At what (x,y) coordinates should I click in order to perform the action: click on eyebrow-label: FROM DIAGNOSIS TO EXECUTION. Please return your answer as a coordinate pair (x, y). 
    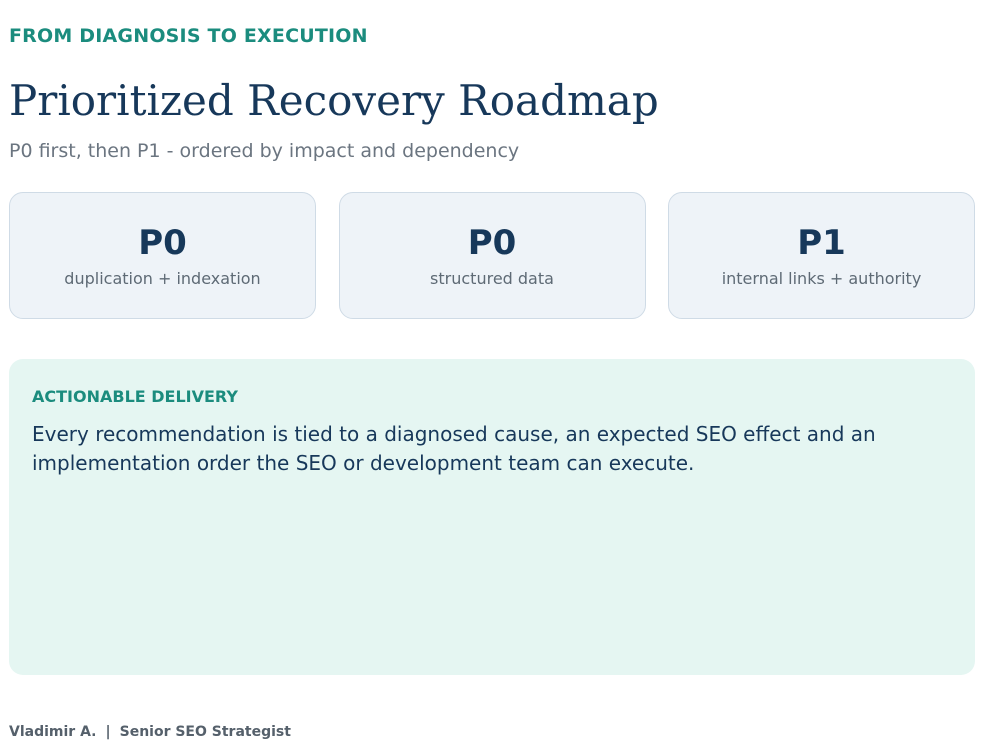
    Looking at the image, I should click on (188, 36).